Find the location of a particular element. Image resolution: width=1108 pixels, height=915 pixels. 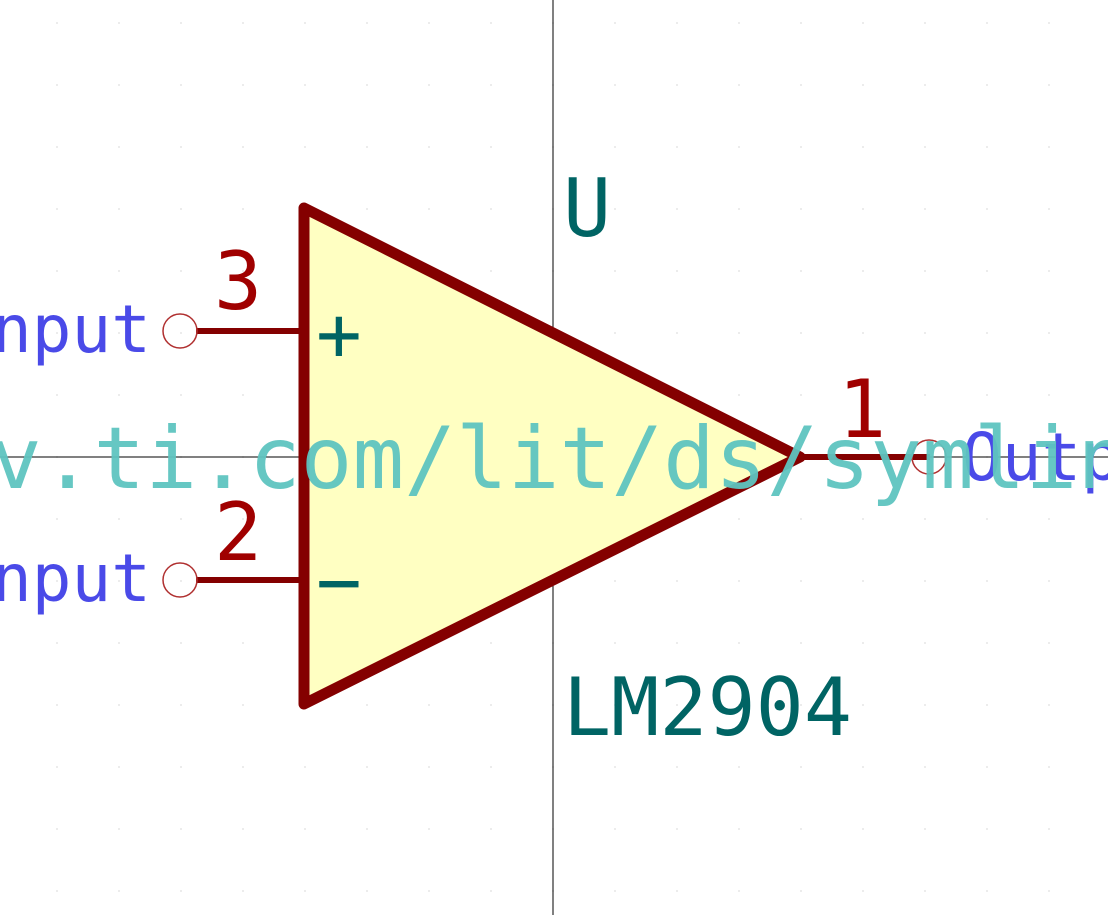

reference-field: U is located at coordinates (587, 208).